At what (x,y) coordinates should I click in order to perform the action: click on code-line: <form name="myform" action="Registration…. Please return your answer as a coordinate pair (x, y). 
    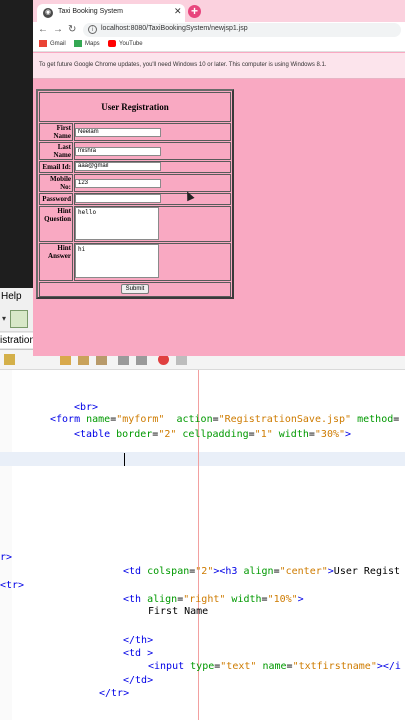
    Looking at the image, I should click on (225, 419).